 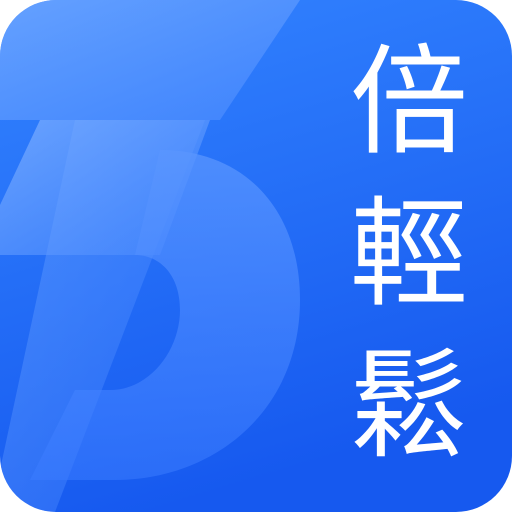 I want to click on brand-char-1: 倍, so click(x=408, y=102).